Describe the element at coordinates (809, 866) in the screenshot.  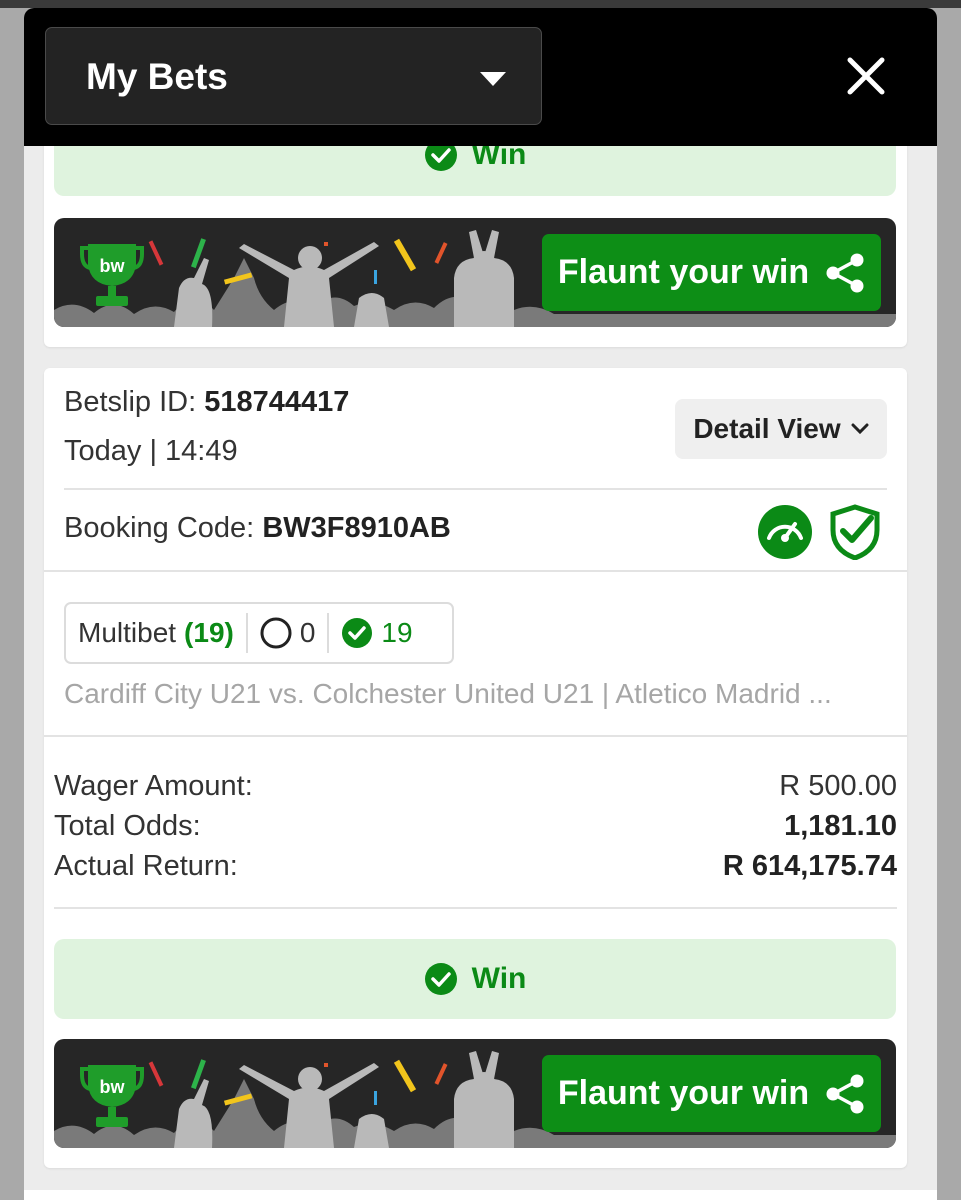
I see `return-value: R 614,175.74` at that location.